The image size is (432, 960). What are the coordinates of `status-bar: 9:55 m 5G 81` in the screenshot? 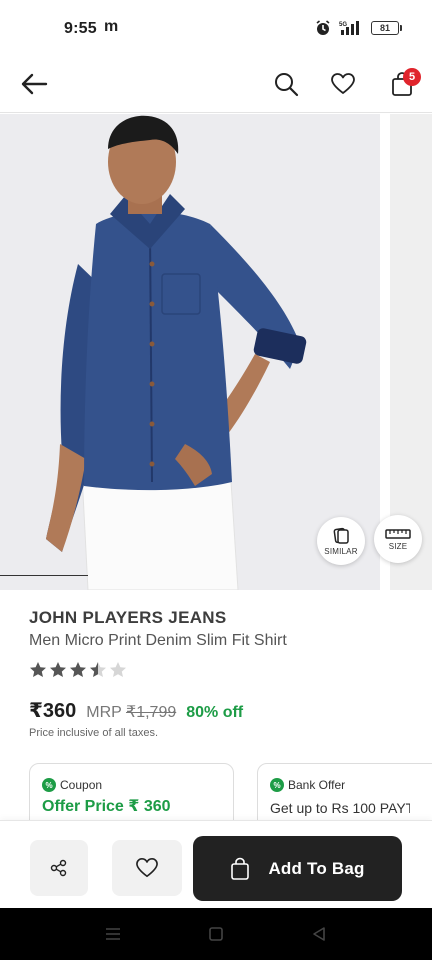 It's located at (216, 28).